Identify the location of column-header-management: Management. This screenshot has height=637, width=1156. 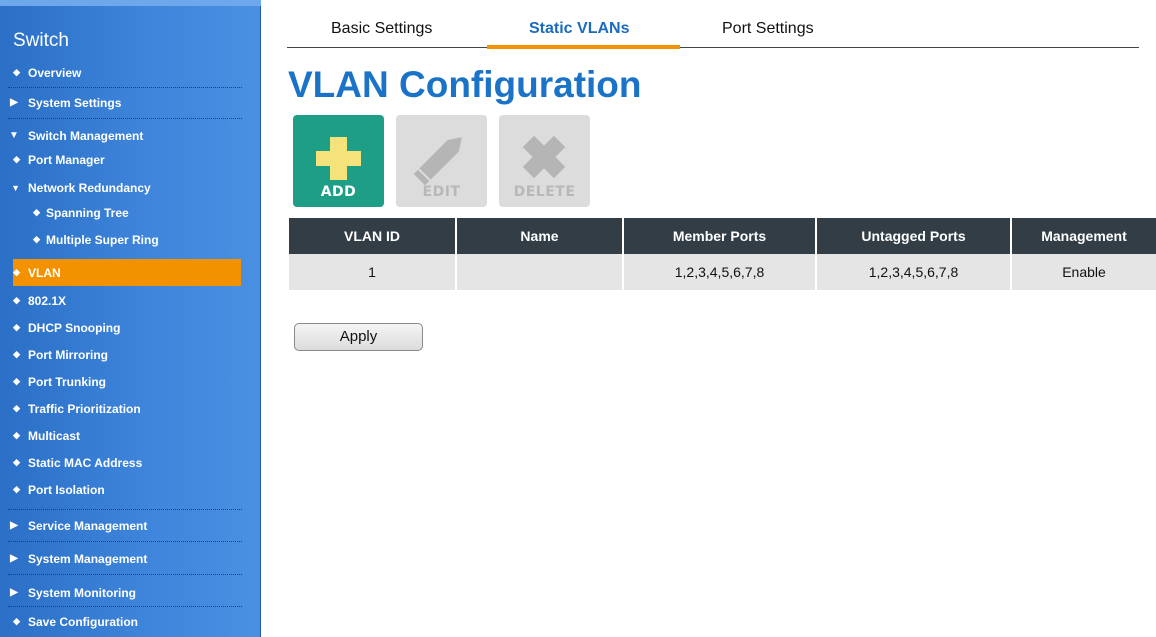
(1083, 236).